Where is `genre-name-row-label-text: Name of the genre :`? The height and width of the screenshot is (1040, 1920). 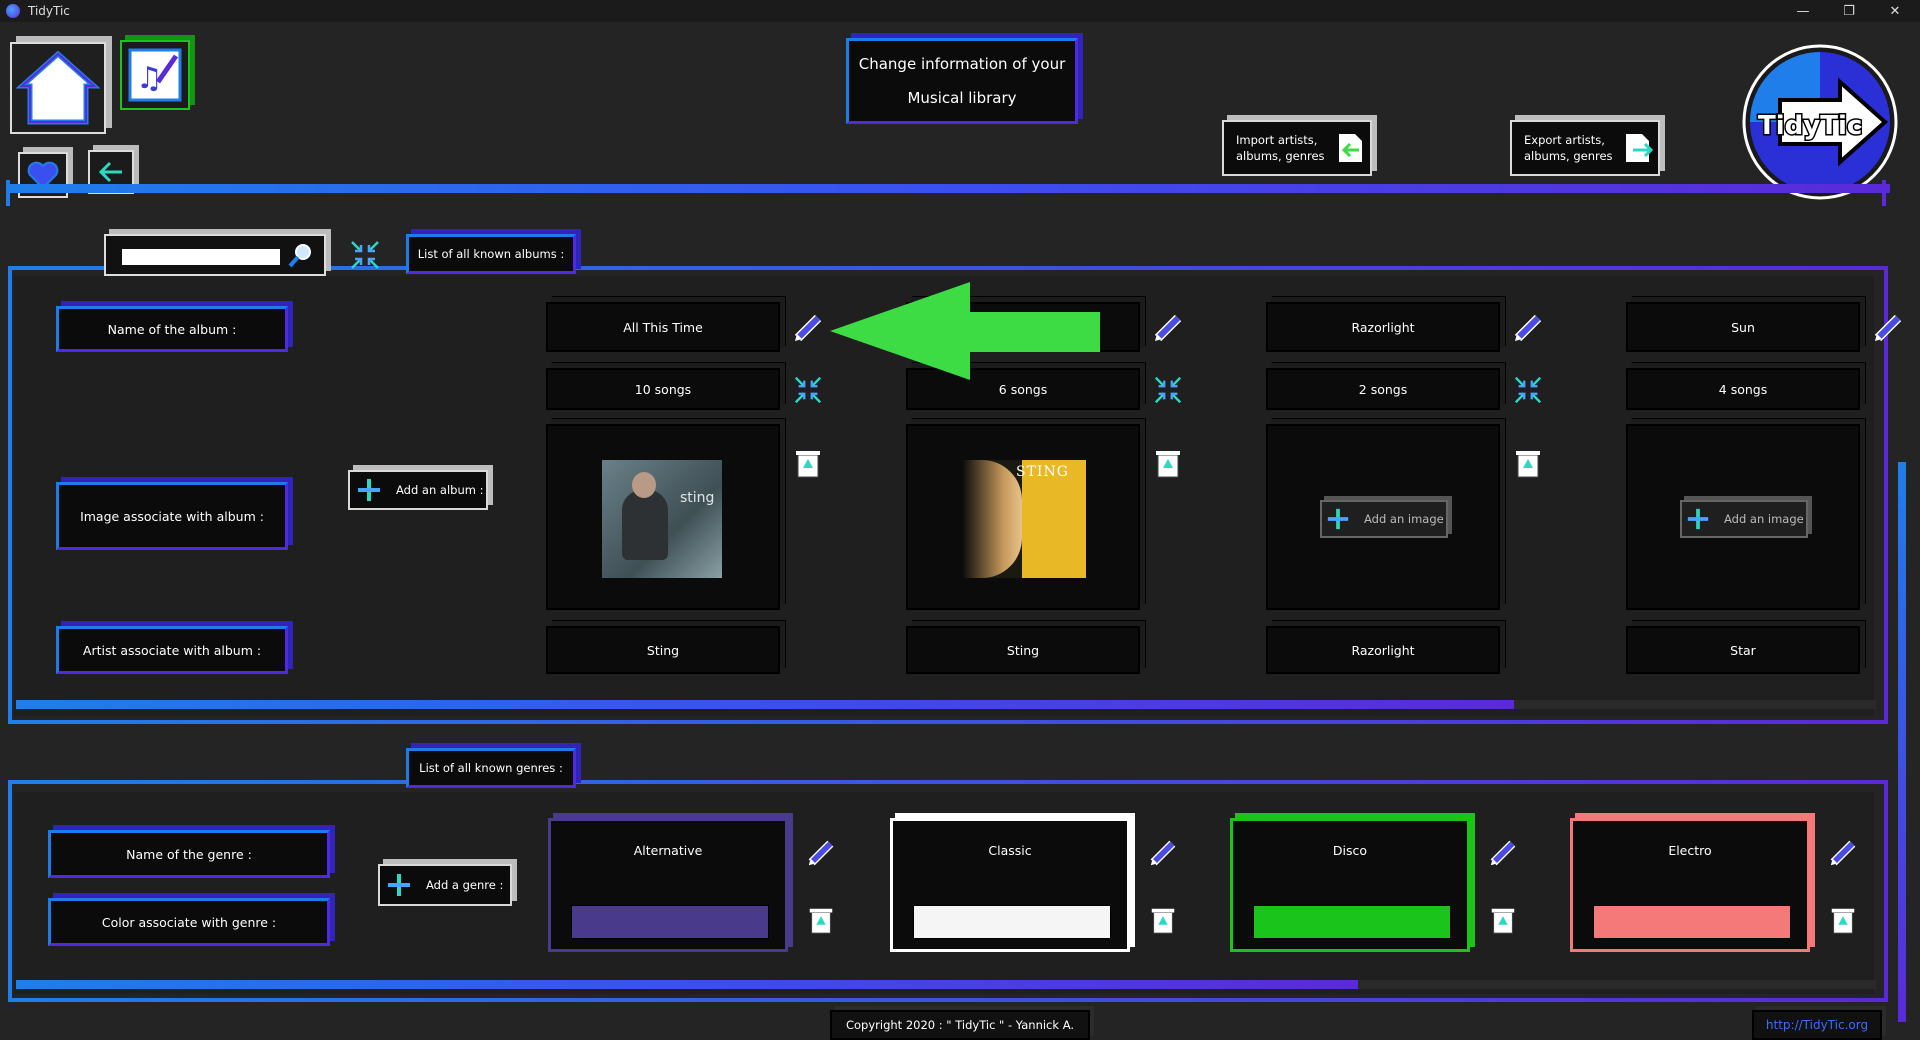 genre-name-row-label-text: Name of the genre : is located at coordinates (189, 854).